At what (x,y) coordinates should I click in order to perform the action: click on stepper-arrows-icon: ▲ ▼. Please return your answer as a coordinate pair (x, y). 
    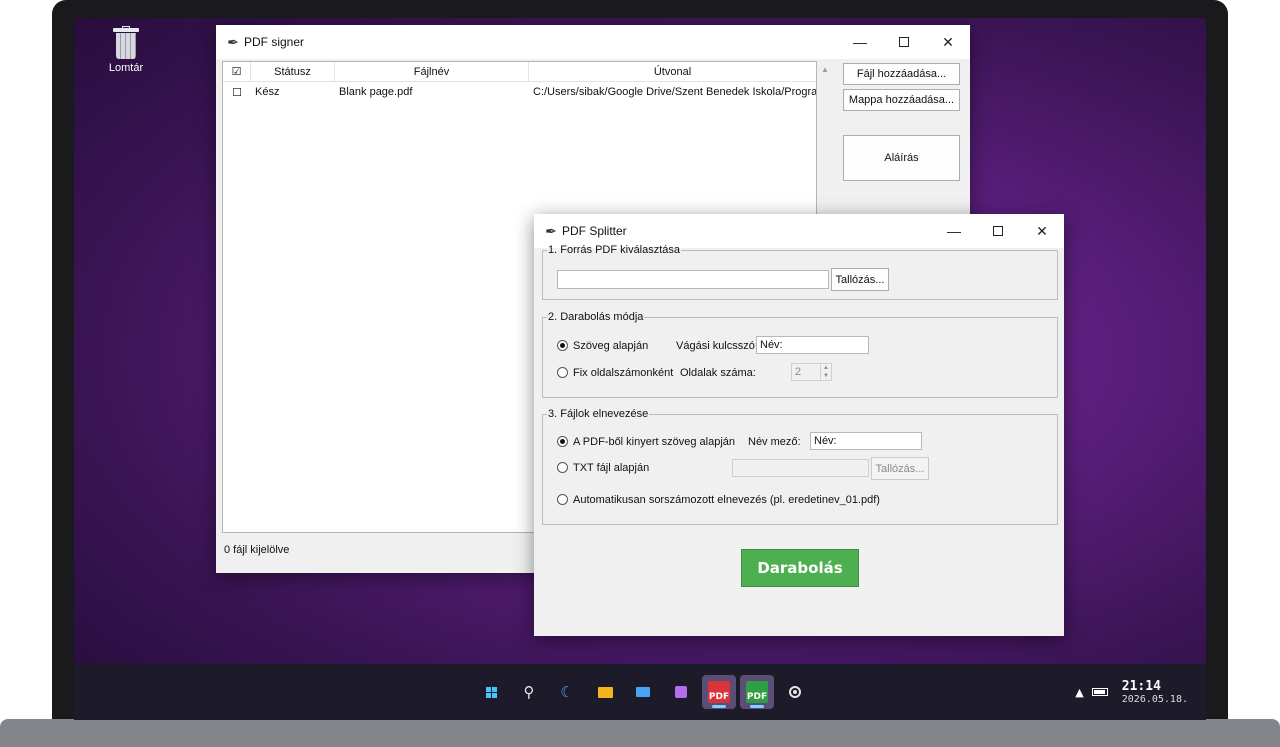
    Looking at the image, I should click on (825, 372).